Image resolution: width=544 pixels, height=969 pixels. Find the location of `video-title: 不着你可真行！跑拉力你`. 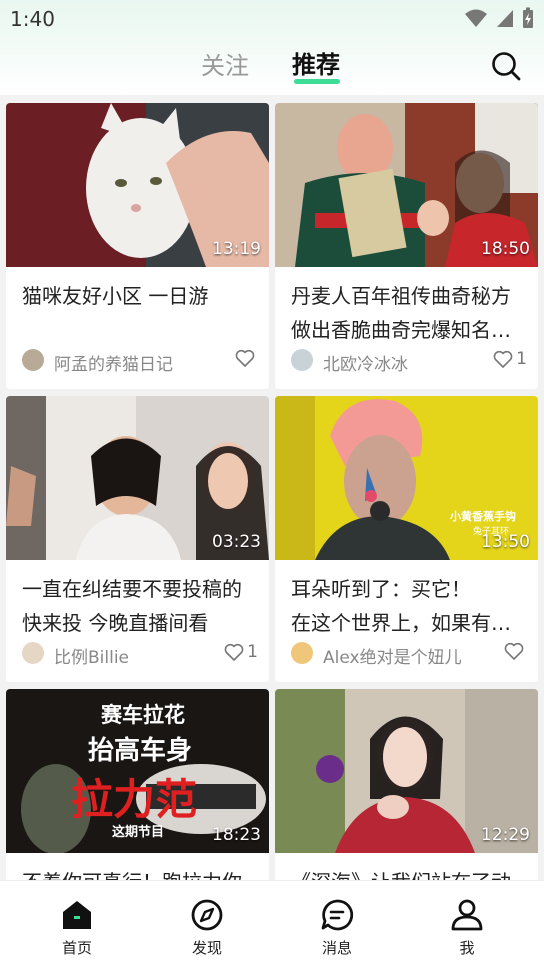

video-title: 不着你可真行！跑拉力你 is located at coordinates (140, 872).